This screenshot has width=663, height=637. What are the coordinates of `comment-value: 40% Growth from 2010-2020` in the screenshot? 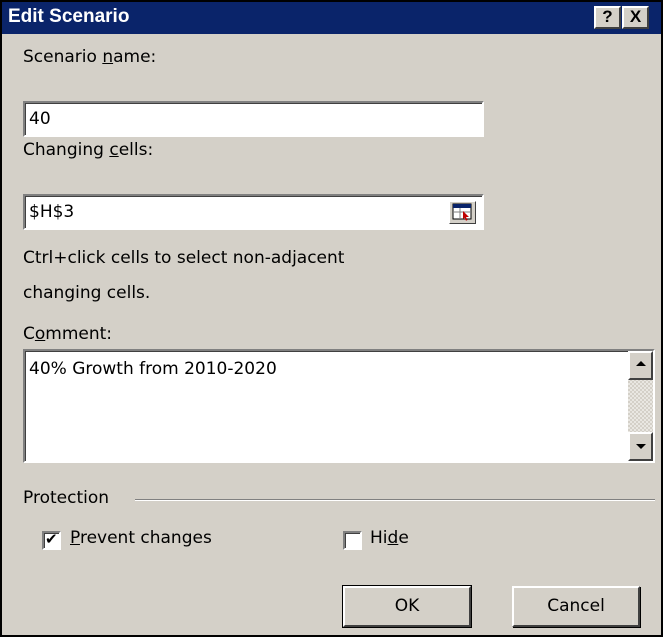 It's located at (153, 369).